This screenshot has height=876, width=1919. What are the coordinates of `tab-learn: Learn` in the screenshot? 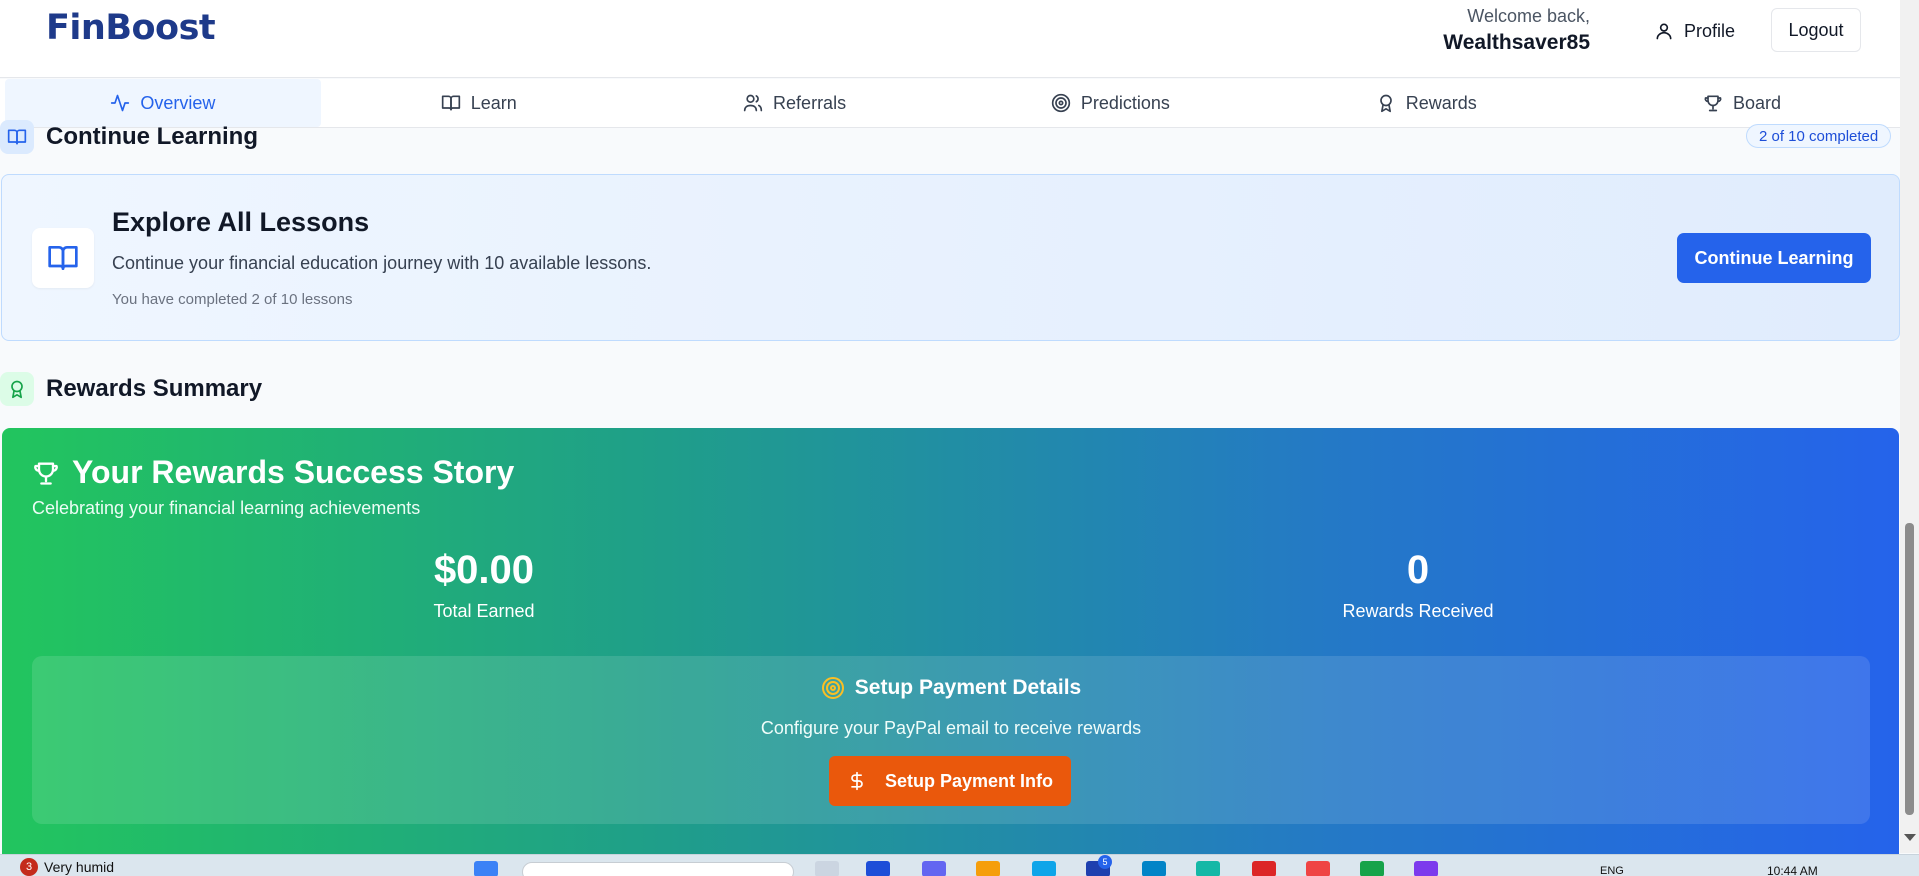 It's located at (479, 103).